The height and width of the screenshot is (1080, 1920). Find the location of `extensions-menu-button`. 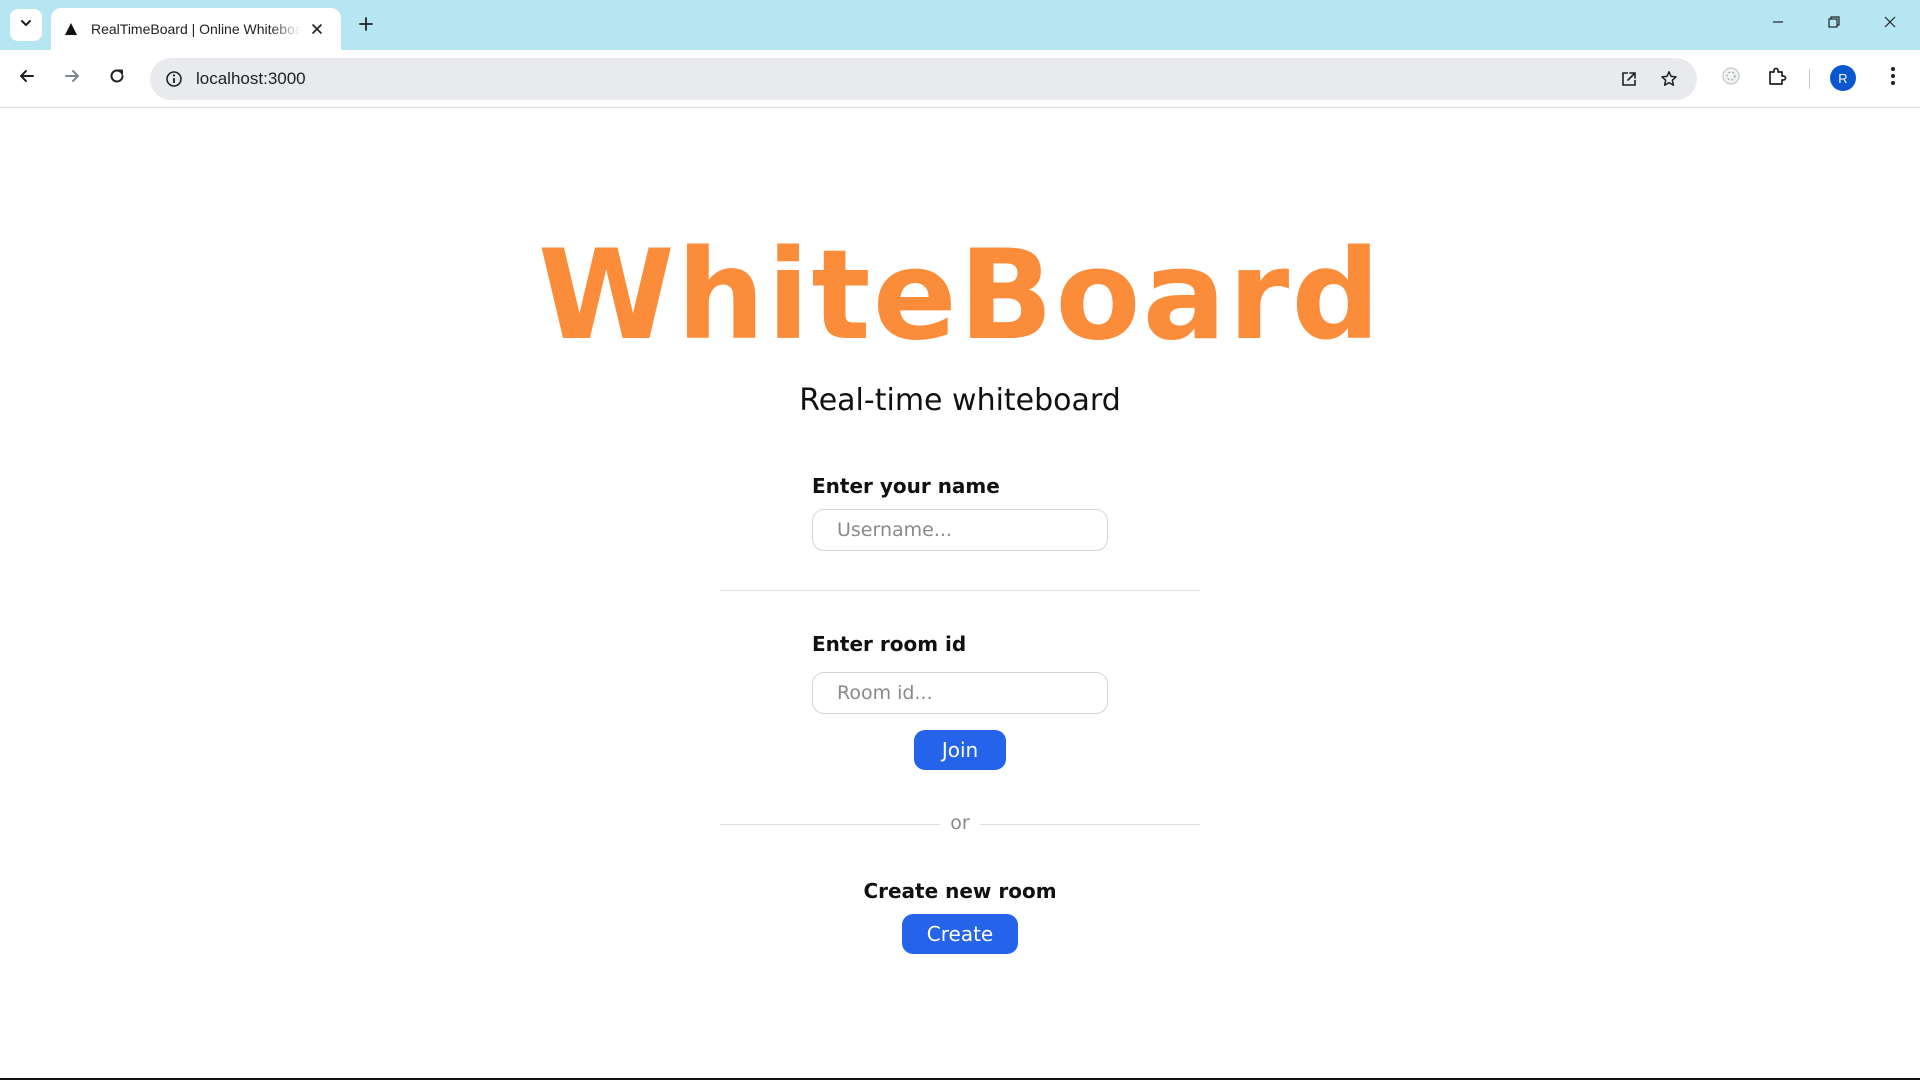

extensions-menu-button is located at coordinates (1777, 78).